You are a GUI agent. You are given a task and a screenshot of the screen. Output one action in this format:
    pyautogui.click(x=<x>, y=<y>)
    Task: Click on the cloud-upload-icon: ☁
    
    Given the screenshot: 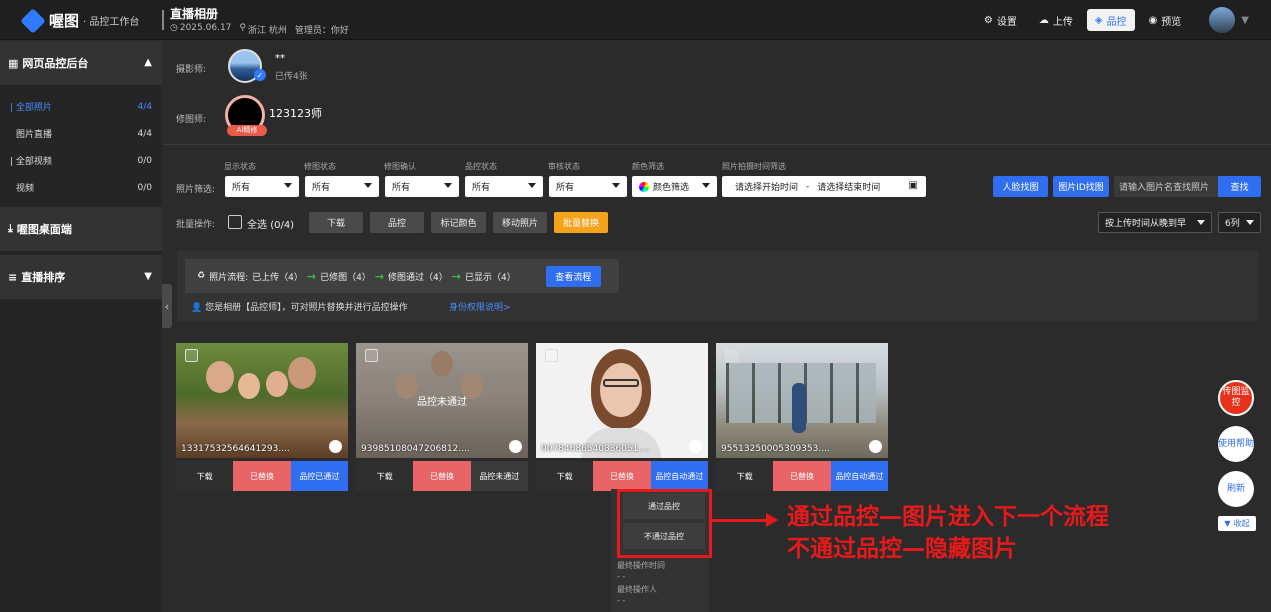 What is the action you would take?
    pyautogui.click(x=1043, y=20)
    